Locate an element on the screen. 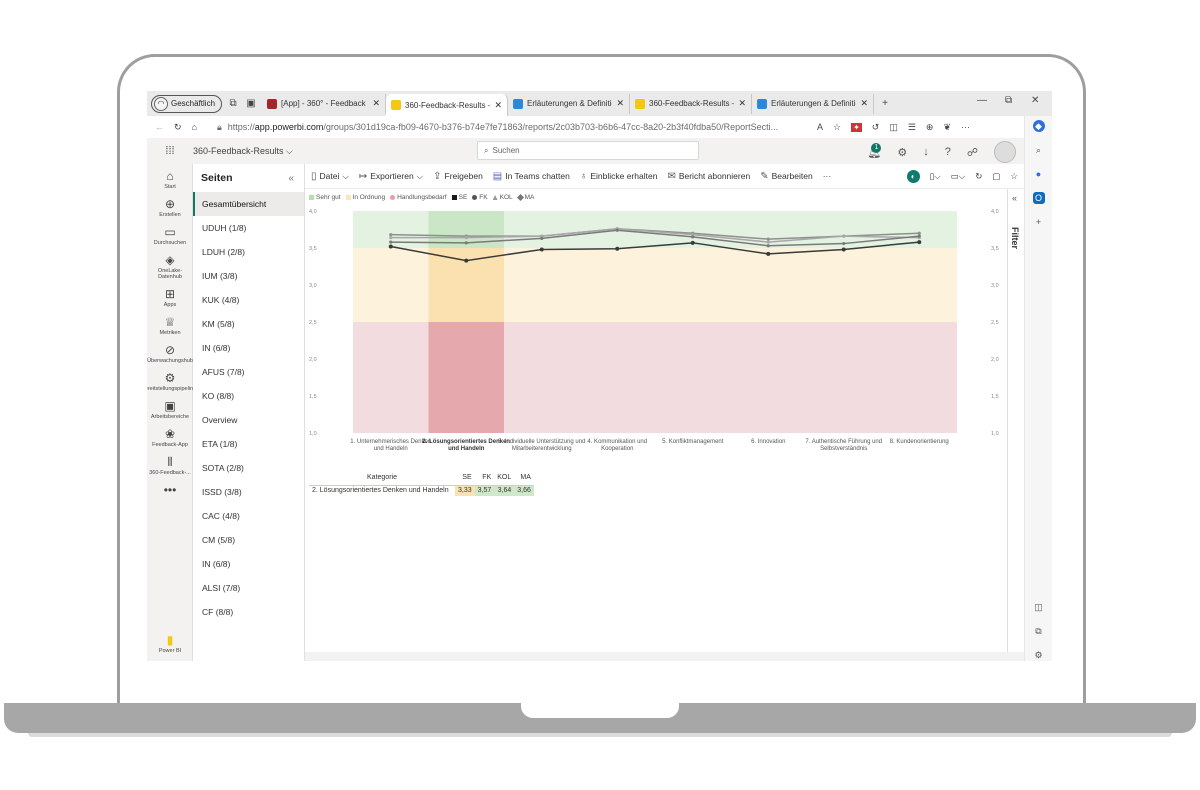  help-icon: ? is located at coordinates (948, 152).